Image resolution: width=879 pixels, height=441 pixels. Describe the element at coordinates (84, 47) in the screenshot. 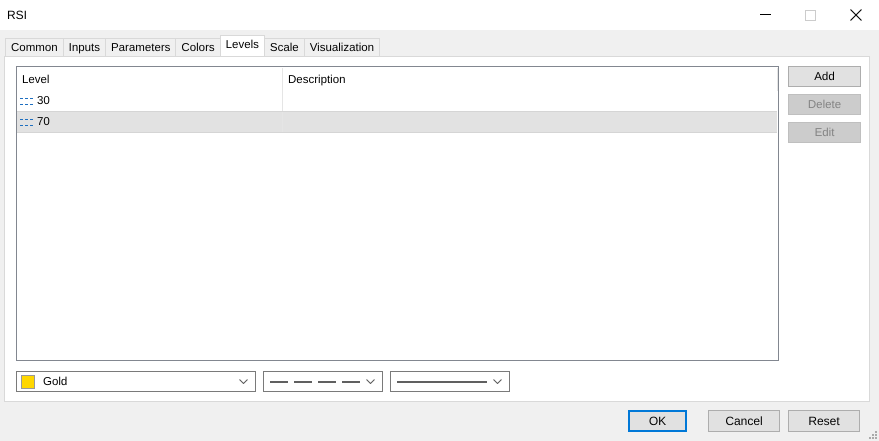

I see `tab: Inputs` at that location.